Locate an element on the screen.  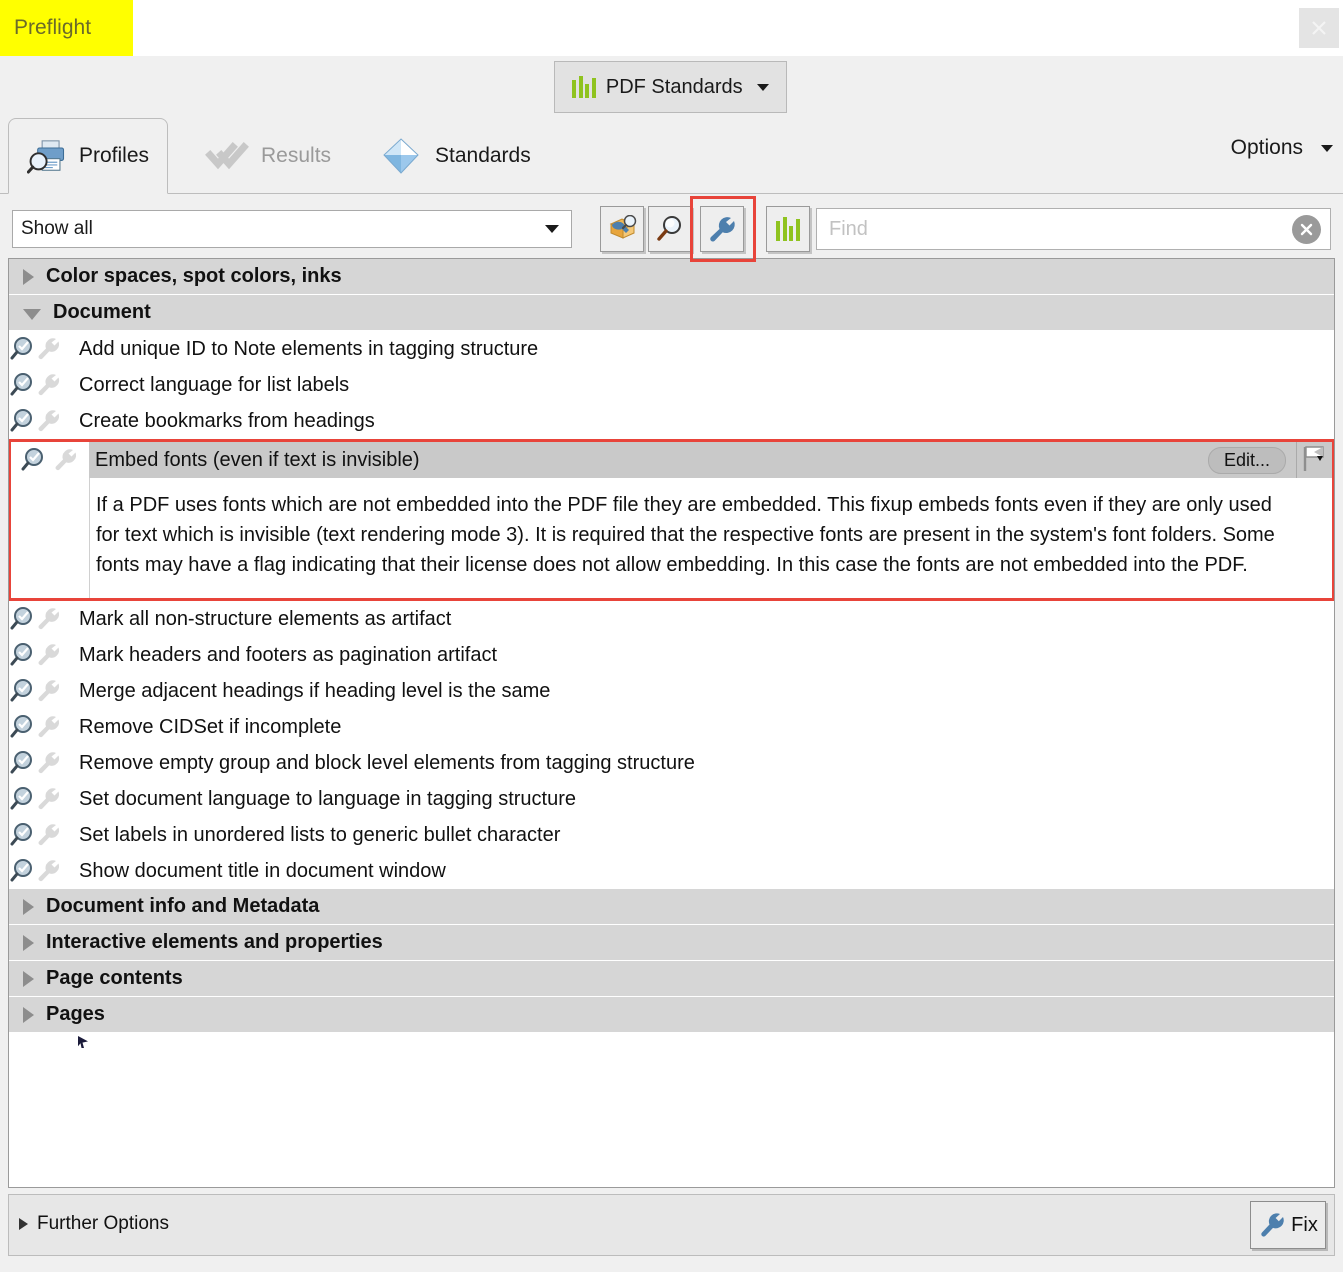
tab-profiles: Profiles is located at coordinates (88, 156).